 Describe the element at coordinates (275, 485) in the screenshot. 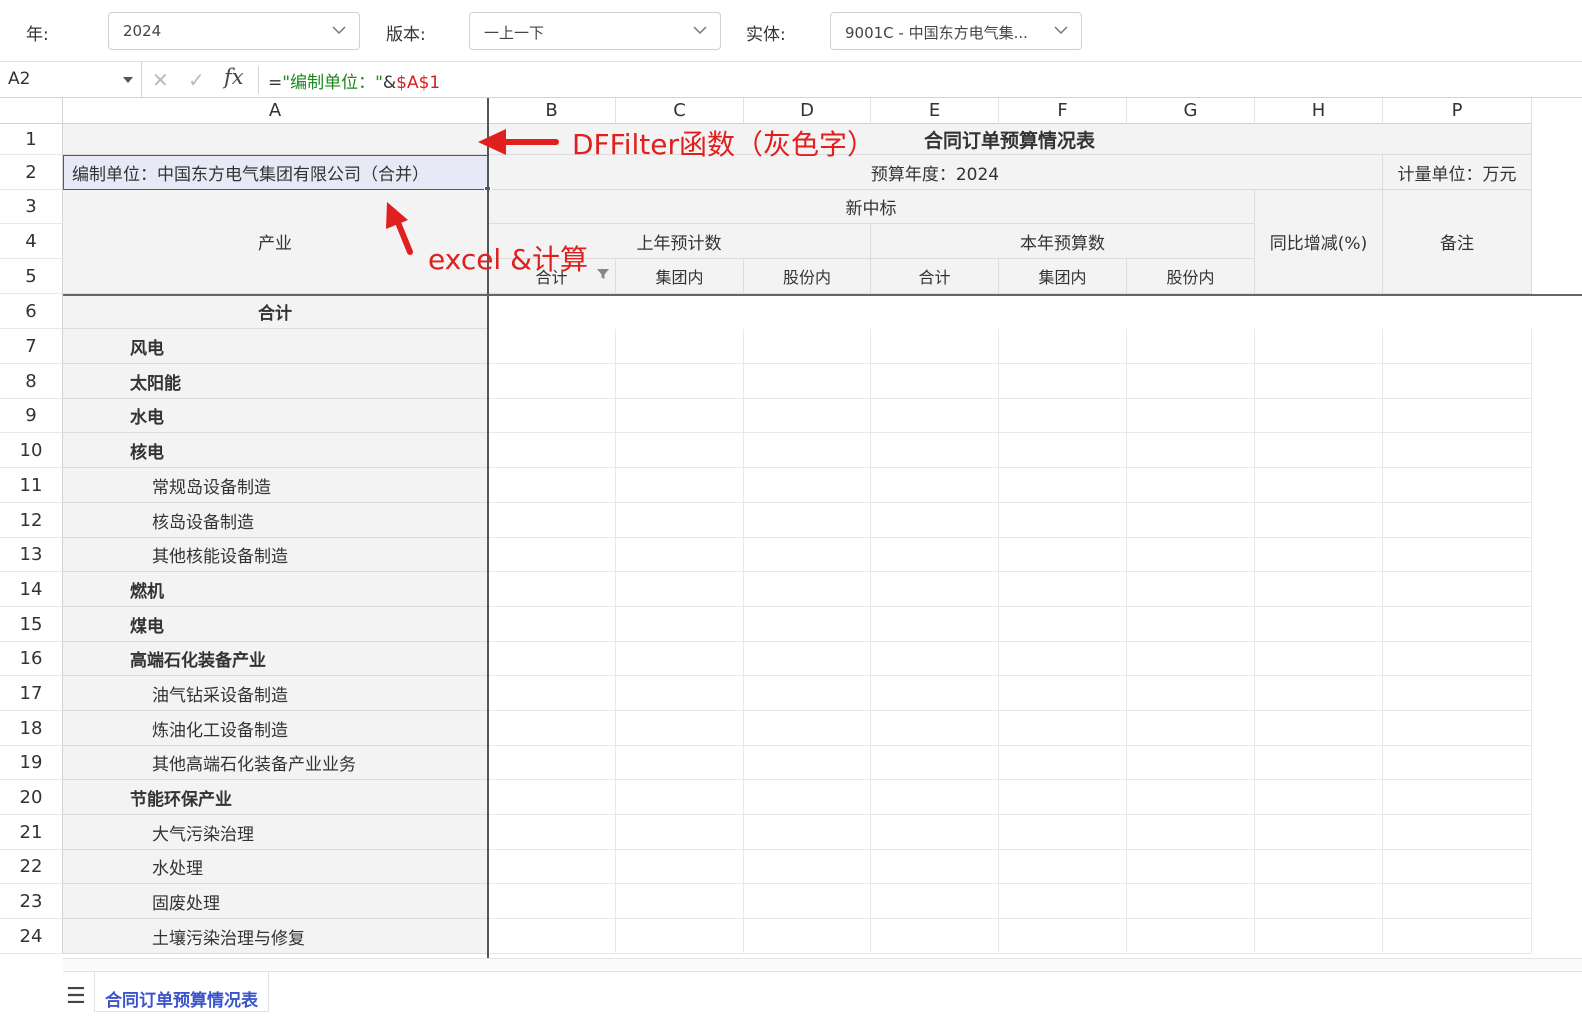

I see `industry-row-label: 常规岛设备制造` at that location.